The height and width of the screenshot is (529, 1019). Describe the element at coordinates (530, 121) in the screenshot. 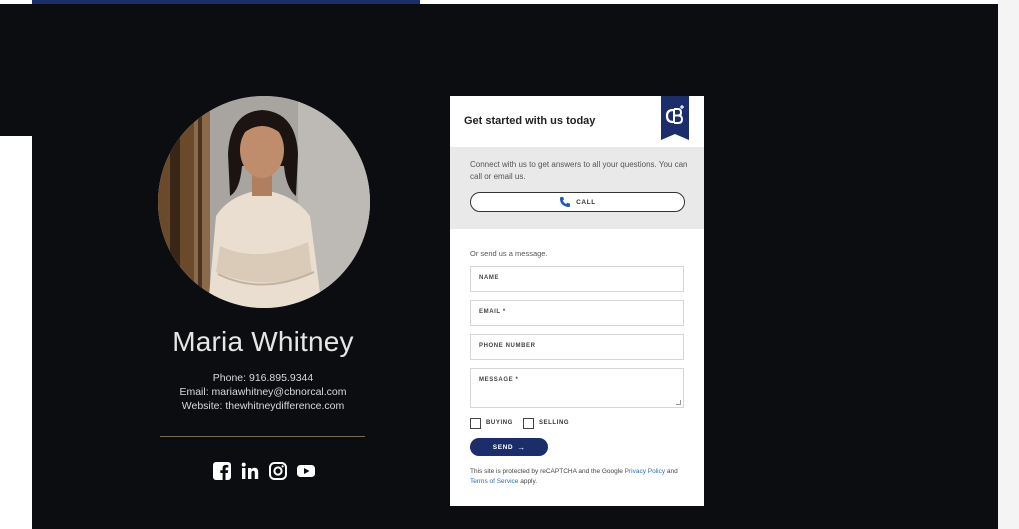

I see `form-title: Get started with us today` at that location.